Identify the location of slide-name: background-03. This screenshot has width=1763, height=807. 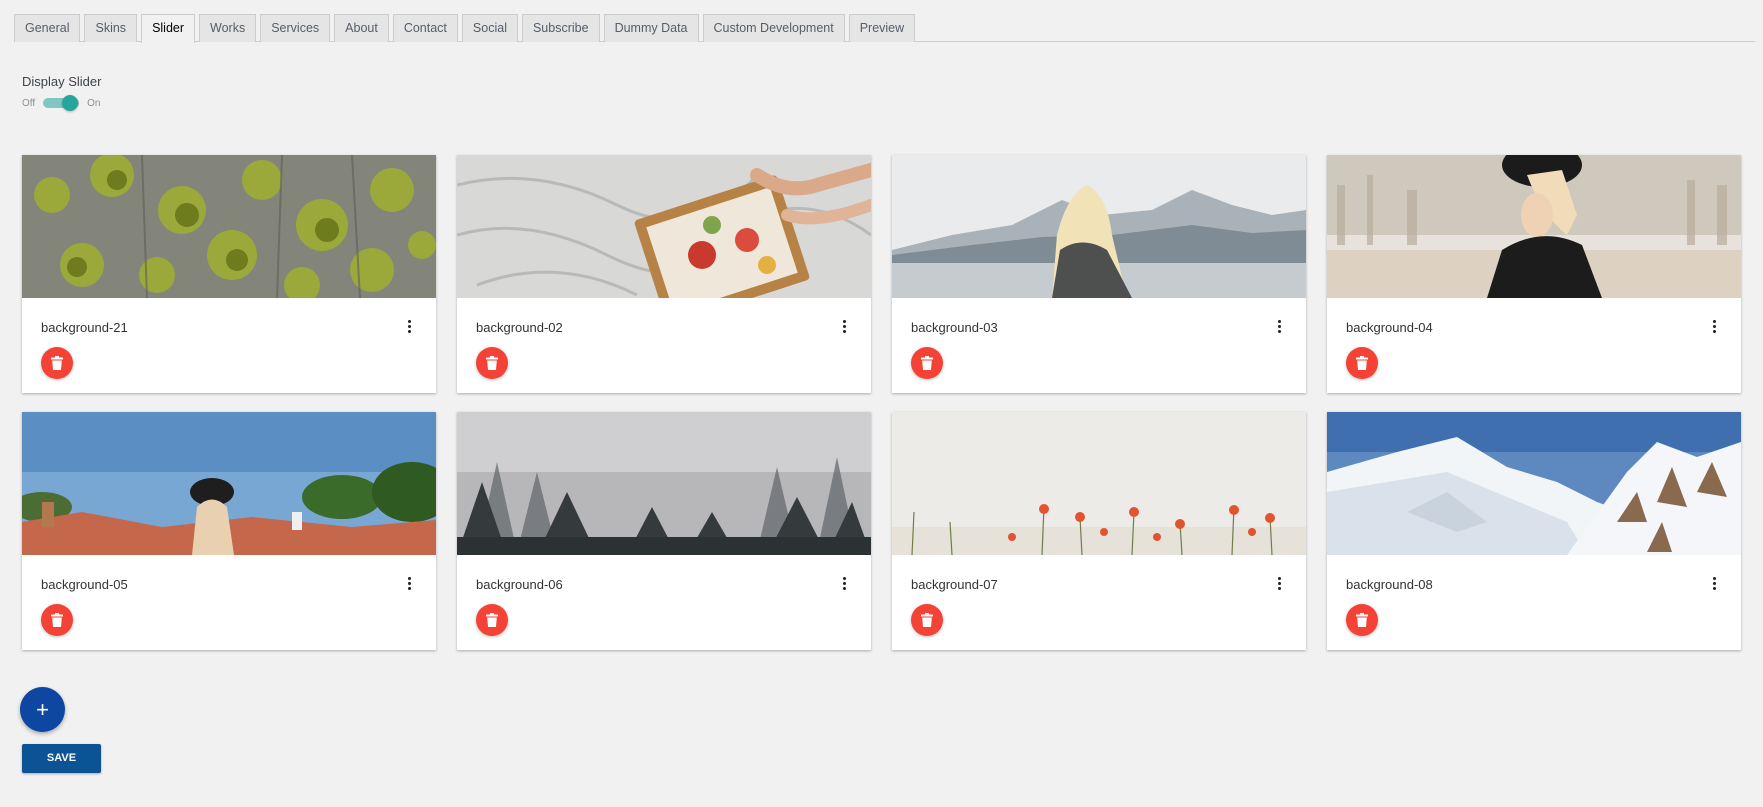
(954, 327).